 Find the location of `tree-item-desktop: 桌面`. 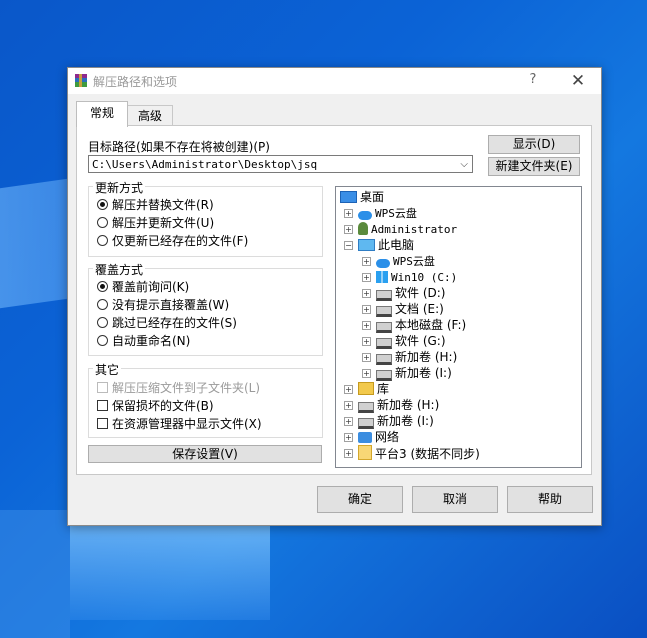

tree-item-desktop: 桌面 is located at coordinates (362, 197).